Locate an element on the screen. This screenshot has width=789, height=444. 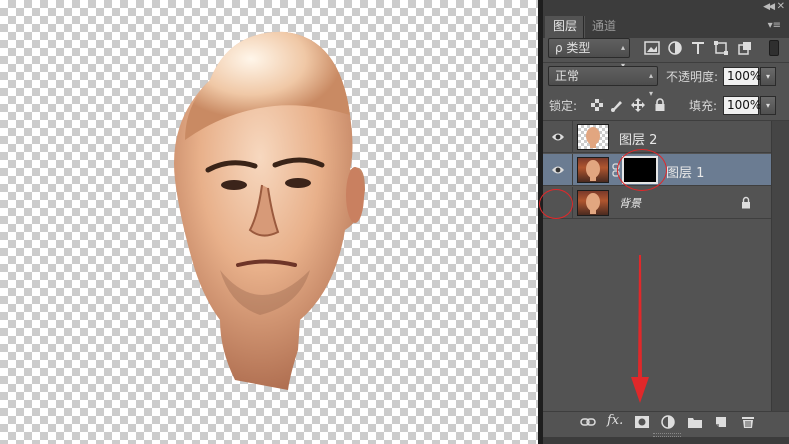
annotation-circle-visibility is located at coordinates (556, 204).